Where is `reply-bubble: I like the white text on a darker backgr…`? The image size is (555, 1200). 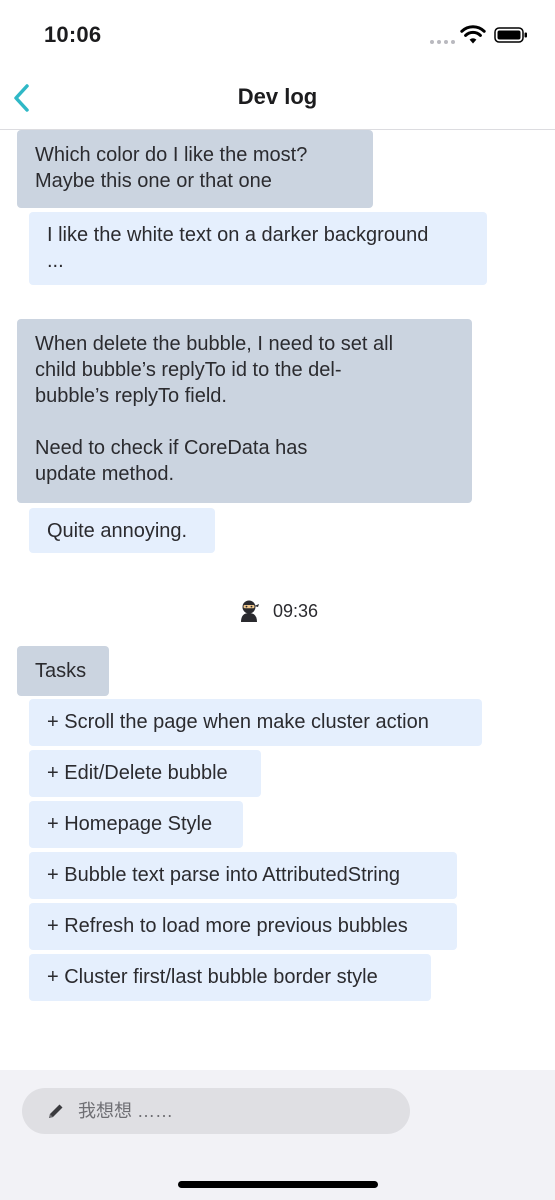
reply-bubble: I like the white text on a darker backgr… is located at coordinates (258, 248).